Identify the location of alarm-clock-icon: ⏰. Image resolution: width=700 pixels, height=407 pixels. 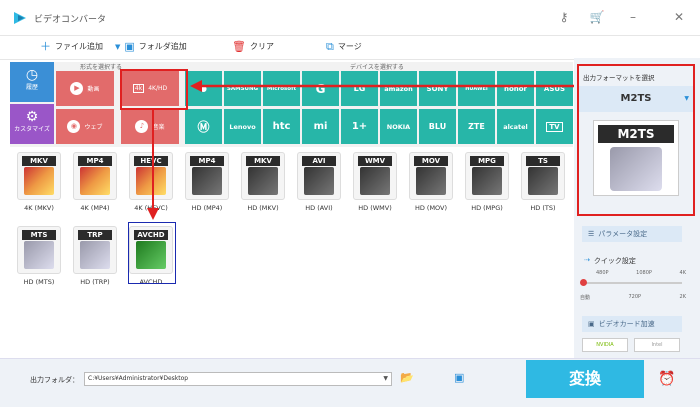
(666, 379).